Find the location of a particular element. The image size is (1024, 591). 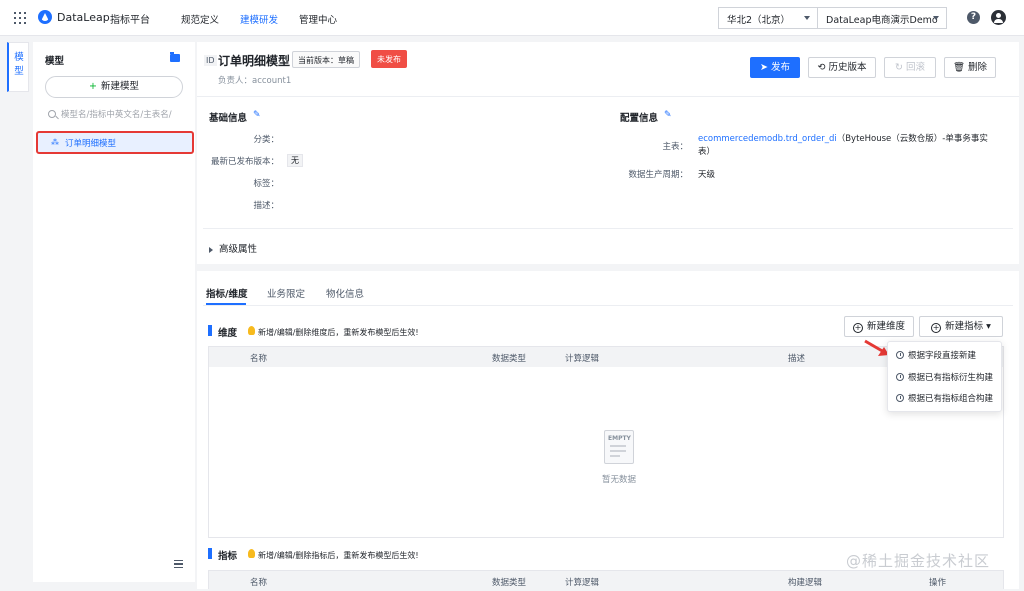

dataleap-logo-icon is located at coordinates (45, 17).